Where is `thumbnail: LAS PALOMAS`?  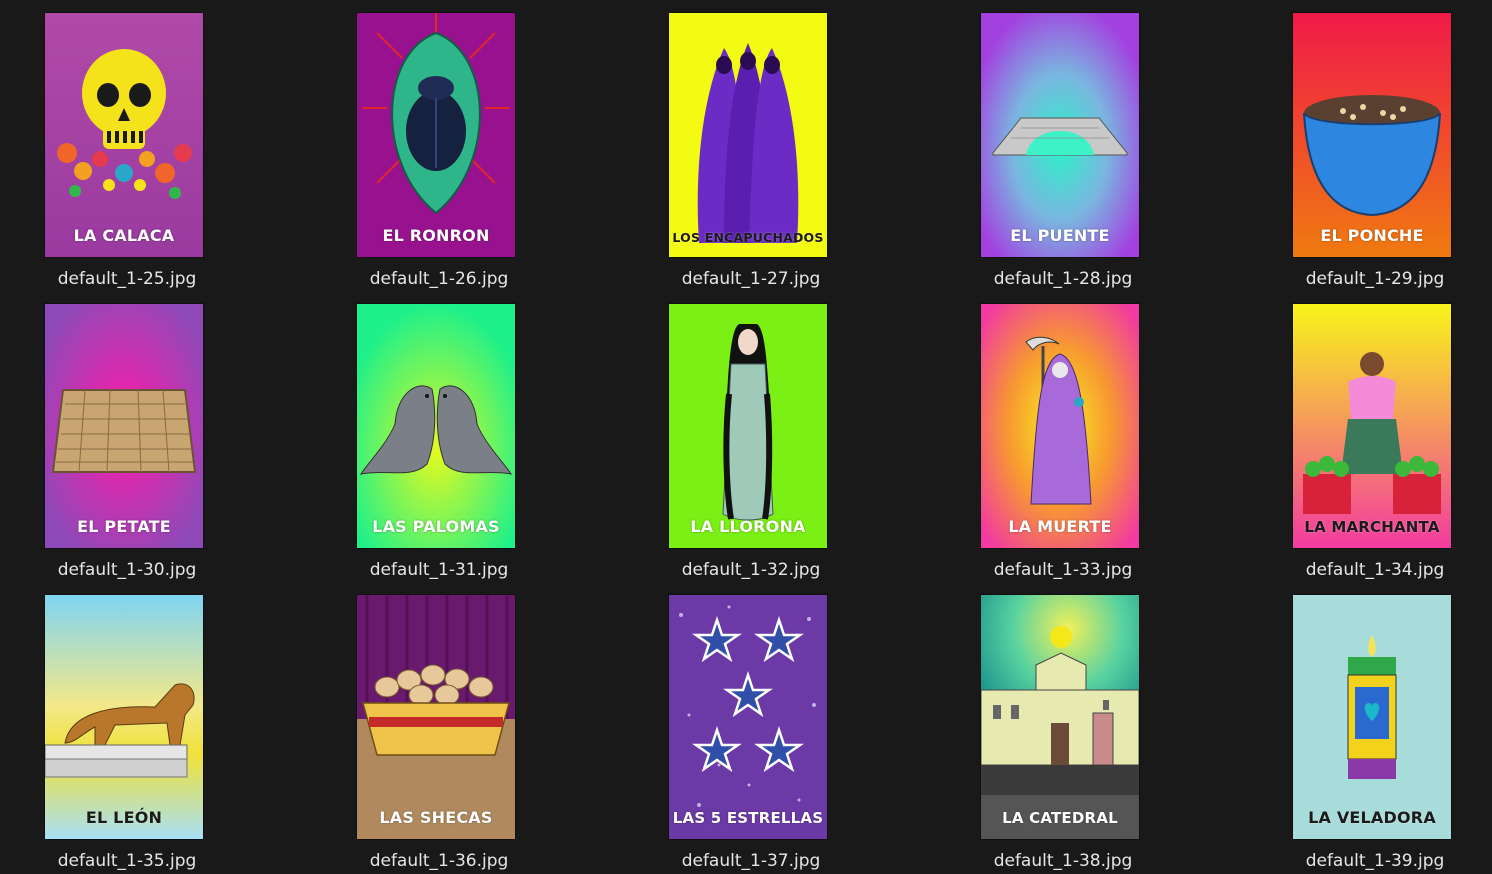 thumbnail: LAS PALOMAS is located at coordinates (436, 426).